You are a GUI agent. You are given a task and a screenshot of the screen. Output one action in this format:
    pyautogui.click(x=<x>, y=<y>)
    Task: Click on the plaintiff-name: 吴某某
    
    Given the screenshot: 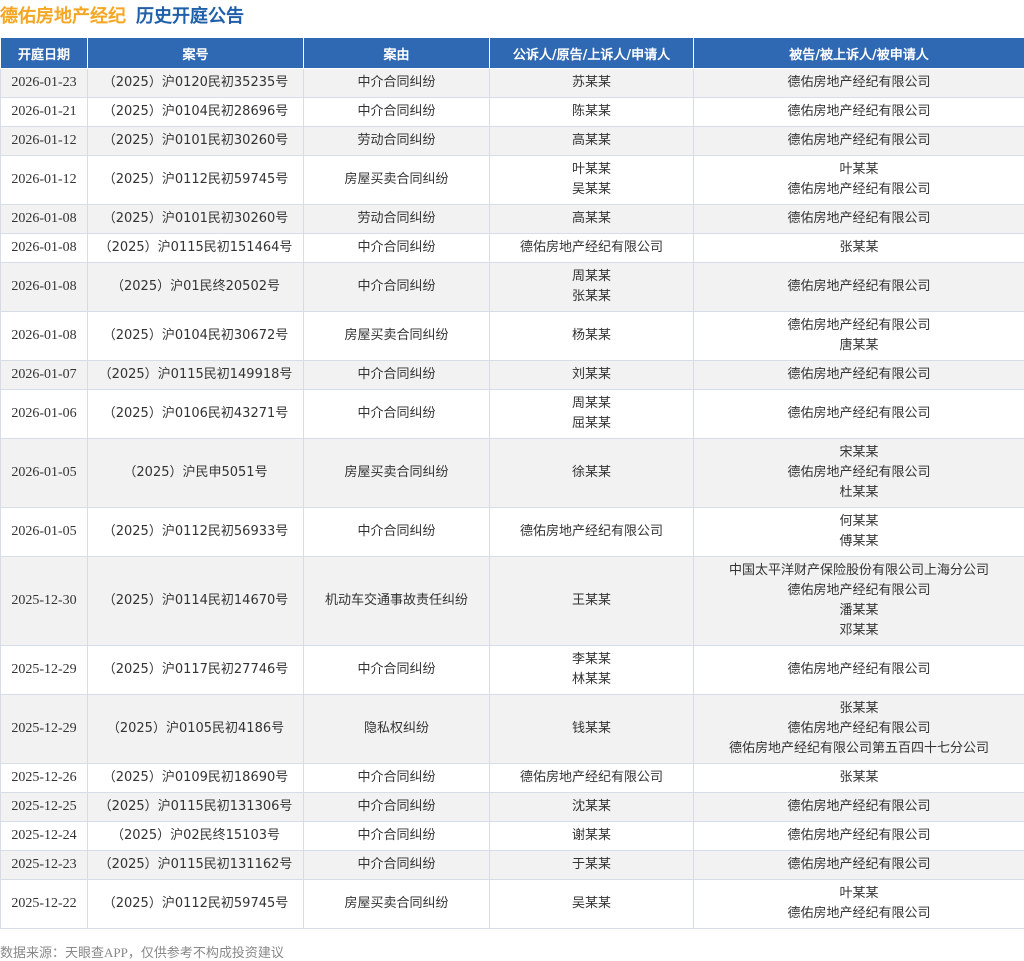 What is the action you would take?
    pyautogui.click(x=591, y=904)
    